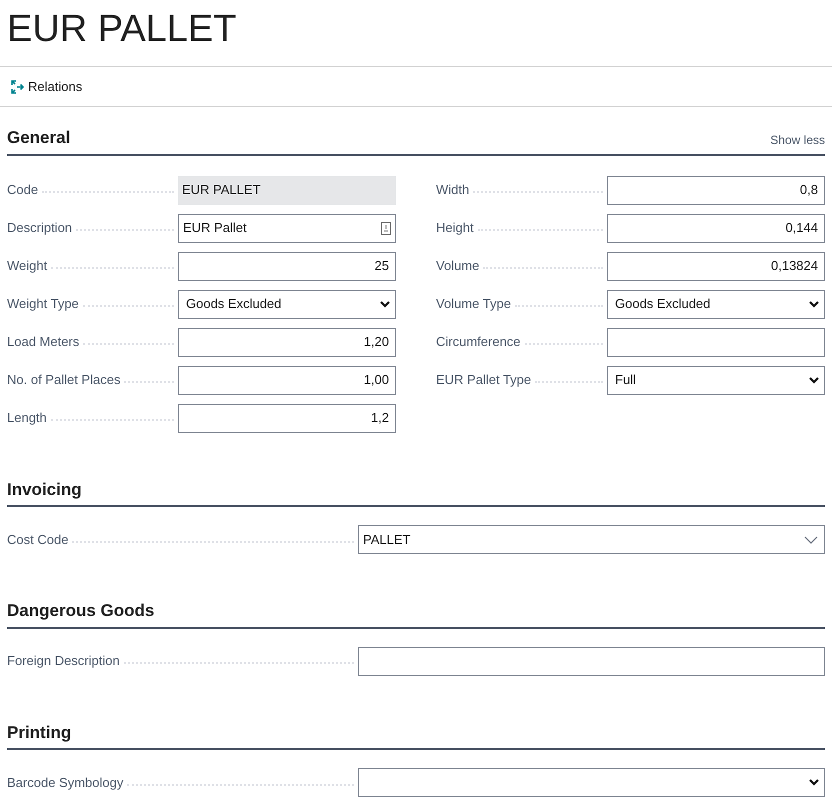 This screenshot has width=832, height=803. Describe the element at coordinates (80, 611) in the screenshot. I see `section-heading: Dangerous Goods` at that location.